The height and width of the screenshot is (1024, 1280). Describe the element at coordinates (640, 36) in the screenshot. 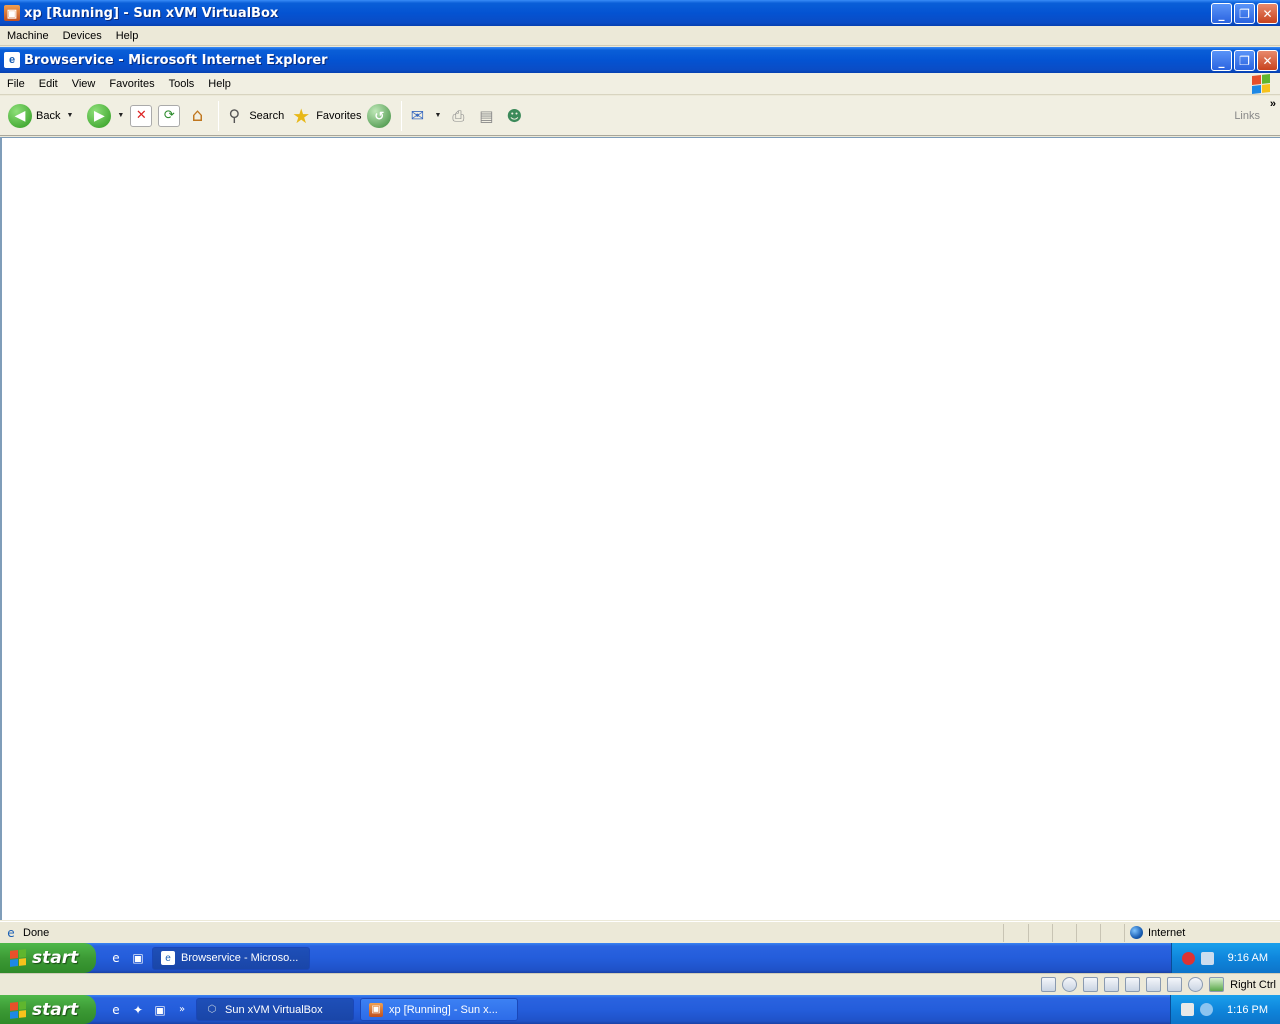

I see `virtualbox-menu-bar: Machine Devices Help` at that location.